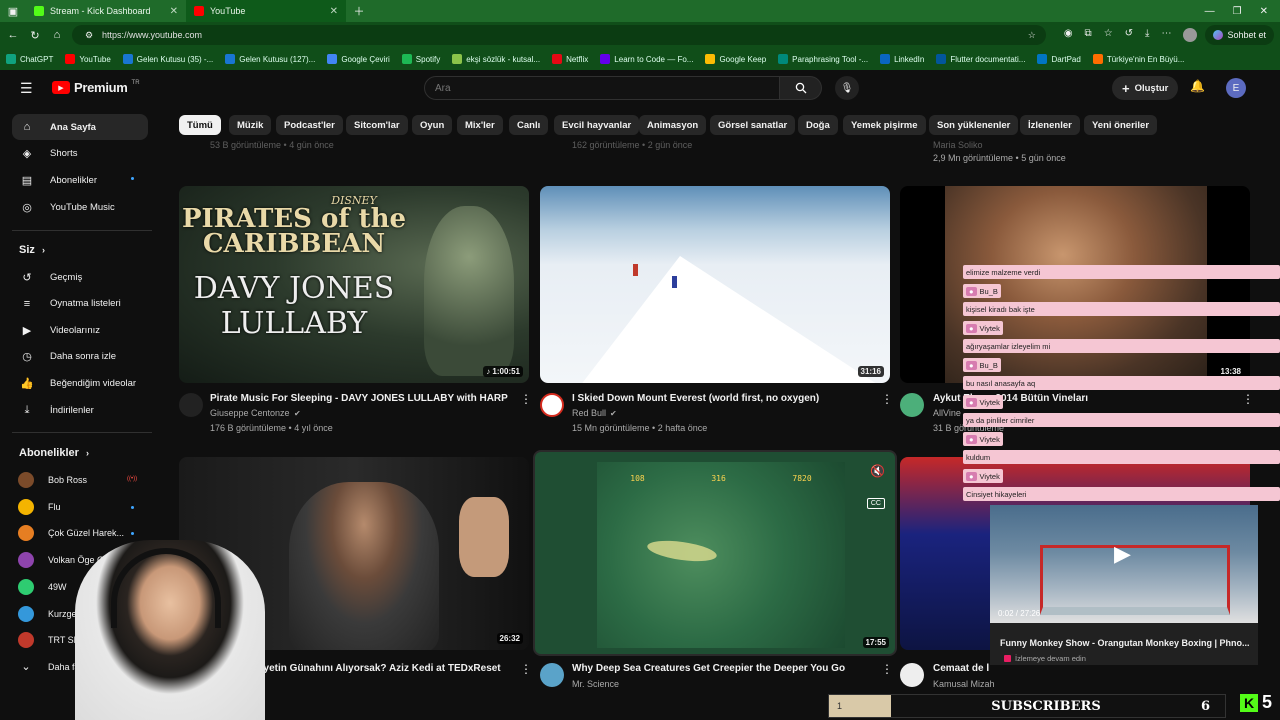 This screenshot has height=720, width=1280. I want to click on filter-chip: Müzik, so click(250, 125).